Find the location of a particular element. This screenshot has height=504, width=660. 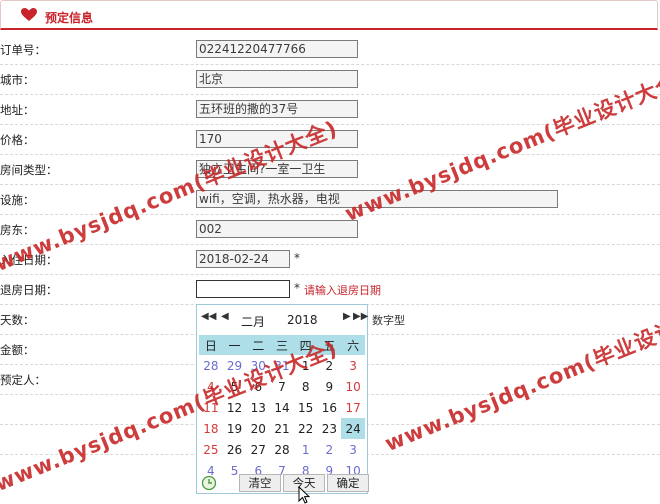

row-room-type: 房间类型： 独立卫生间?一室一卫生 is located at coordinates (330, 169).